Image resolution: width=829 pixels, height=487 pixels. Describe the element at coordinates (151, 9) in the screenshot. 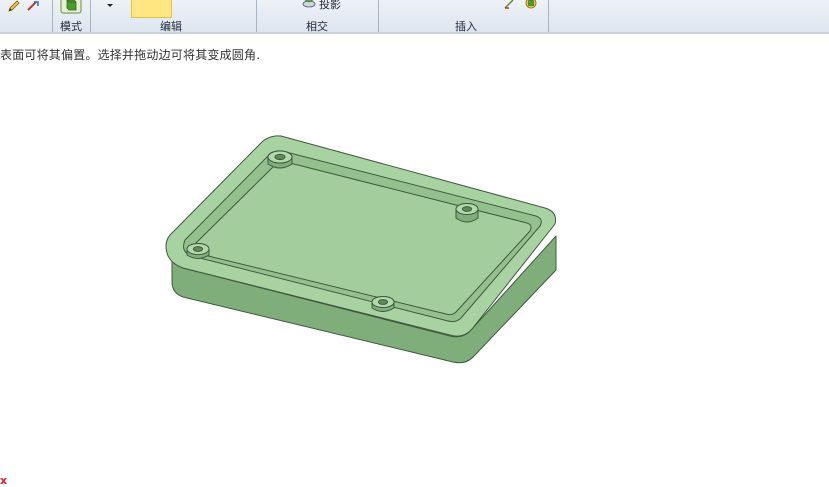

I see `edit-highlight-button` at that location.